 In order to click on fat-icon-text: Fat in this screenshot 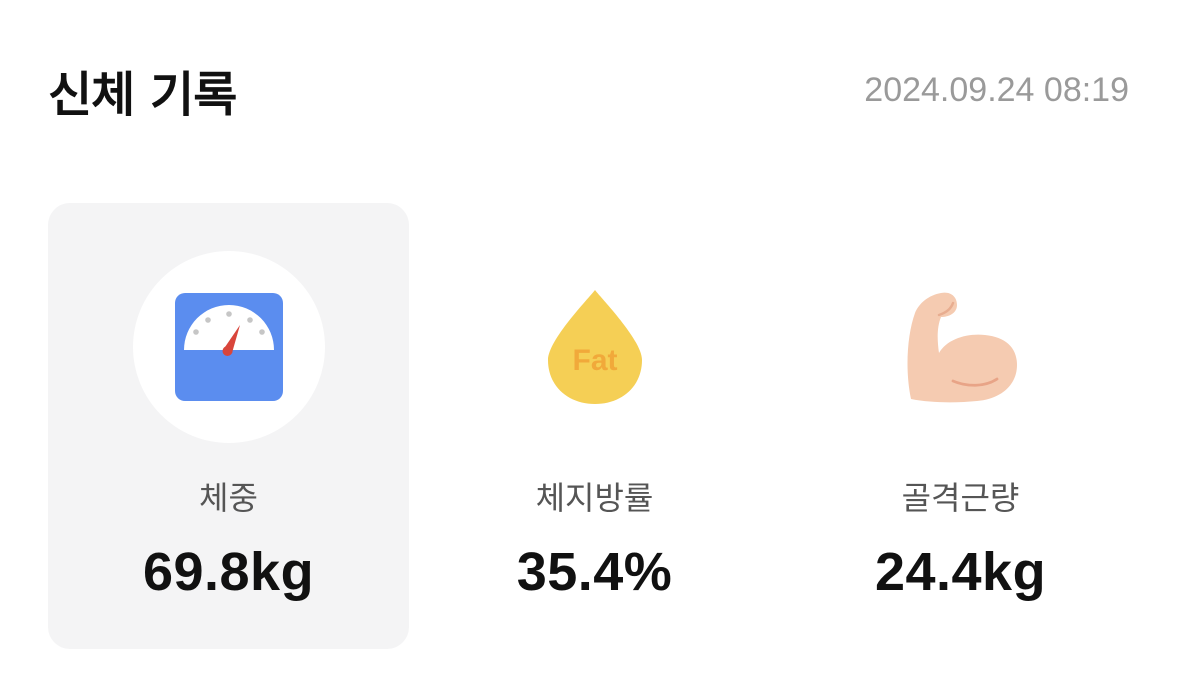, I will do `click(594, 360)`.